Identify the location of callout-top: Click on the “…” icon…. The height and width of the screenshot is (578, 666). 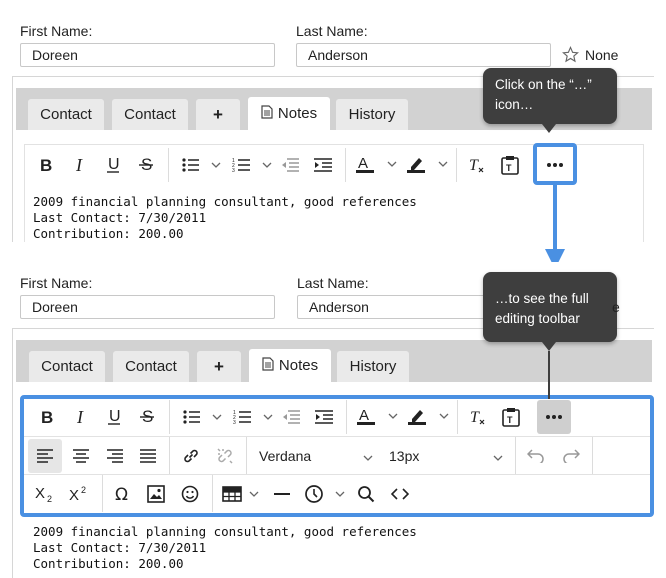
(550, 96).